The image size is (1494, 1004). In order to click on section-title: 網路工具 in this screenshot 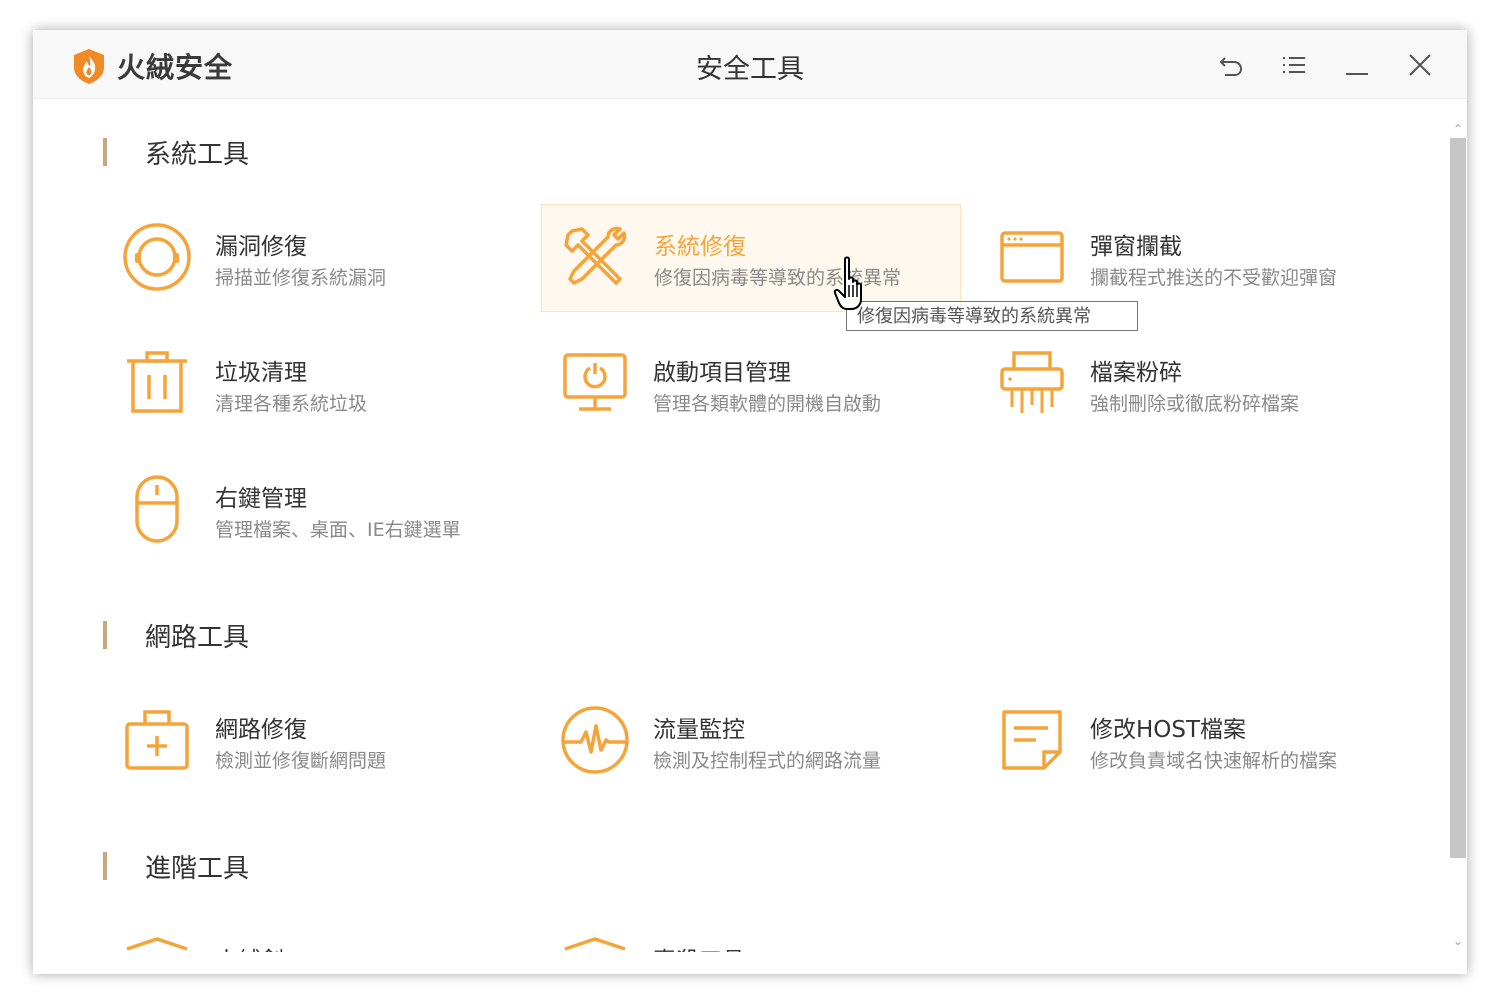, I will do `click(197, 637)`.